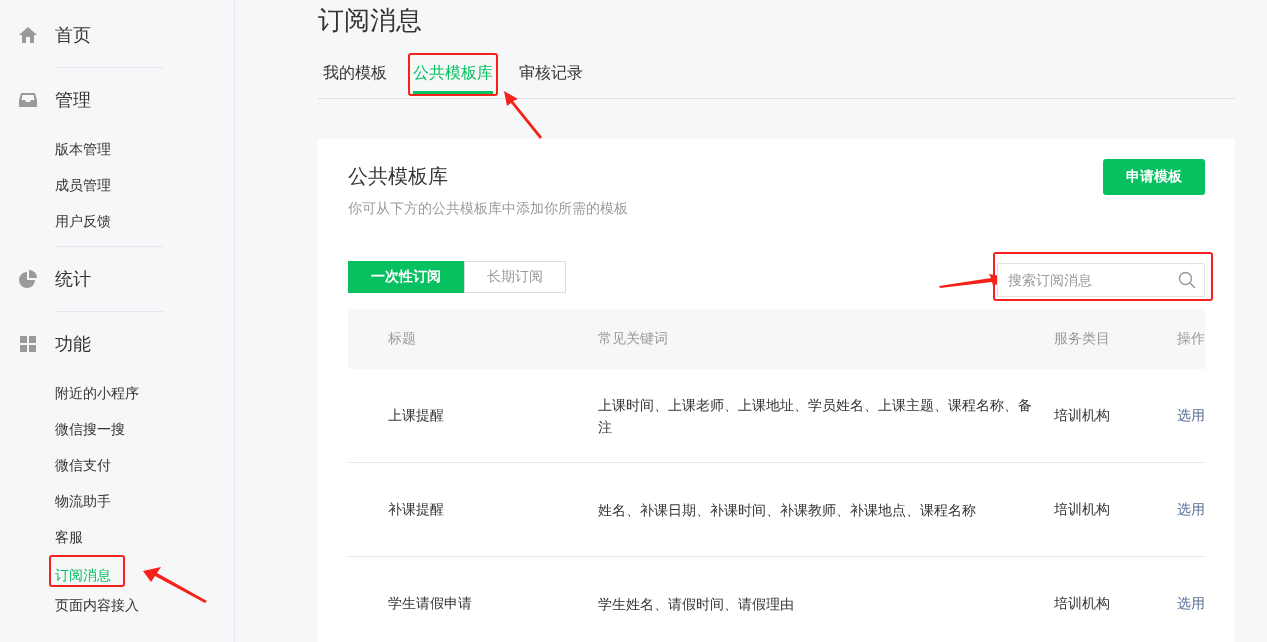  Describe the element at coordinates (787, 510) in the screenshot. I see `table-cell-text: 姓名、补课日期、补课时间、补课教师、补课地点、课程名称` at that location.